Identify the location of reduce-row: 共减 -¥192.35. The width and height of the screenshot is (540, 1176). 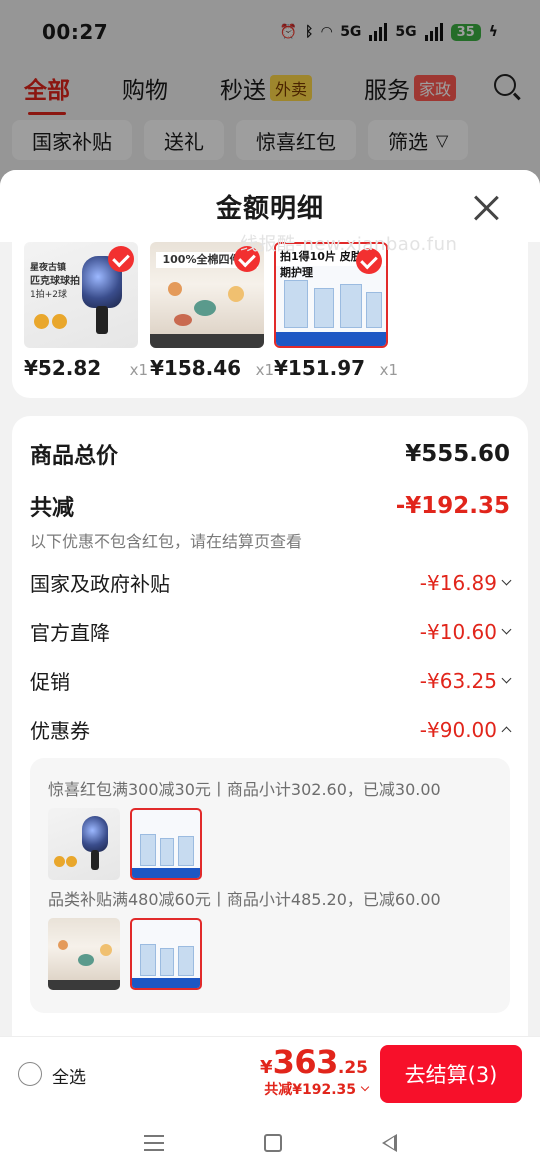
(270, 506).